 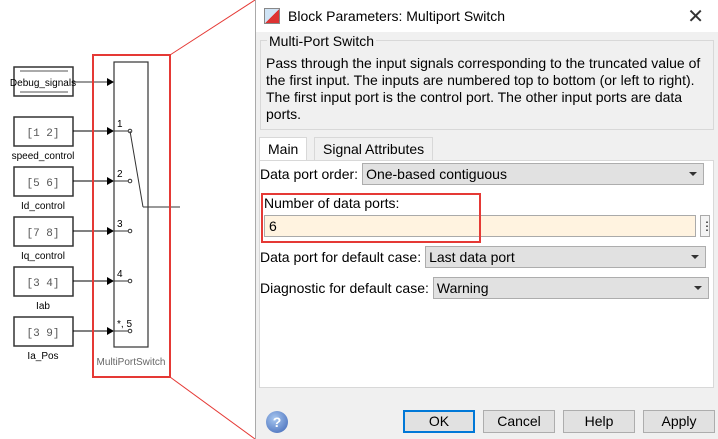 I want to click on diagnostic-select: Warning, so click(x=570, y=288).